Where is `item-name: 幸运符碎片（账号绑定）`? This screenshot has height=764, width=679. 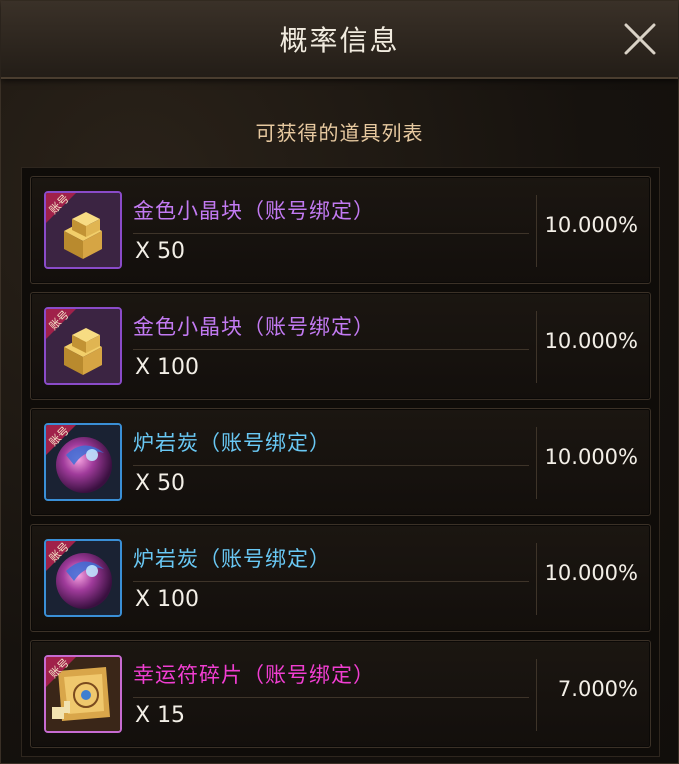
item-name: 幸运符碎片（账号绑定） is located at coordinates (254, 675).